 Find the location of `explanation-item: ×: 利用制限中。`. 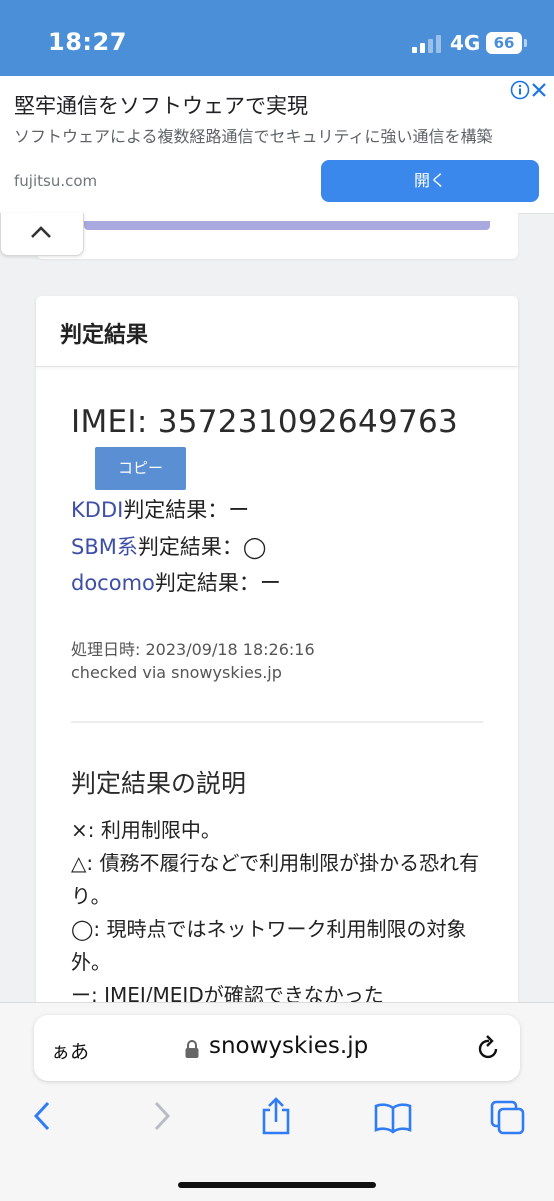

explanation-item: ×: 利用制限中。 is located at coordinates (146, 830).